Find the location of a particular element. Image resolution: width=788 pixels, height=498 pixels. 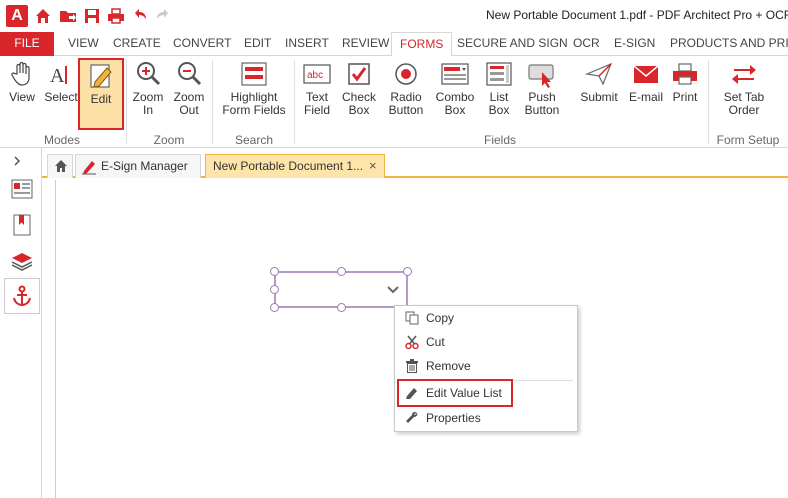

push-button-label-line1: Push is located at coordinates (542, 97).